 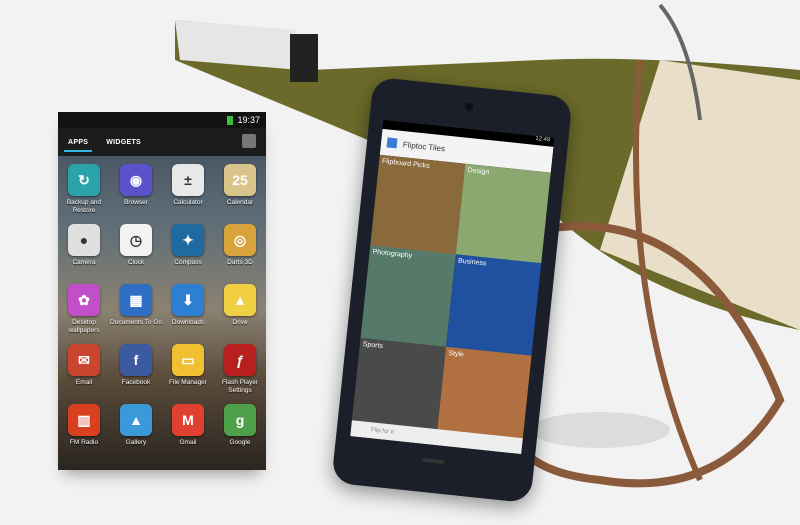 I want to click on app-browser: ◉ Browser, so click(x=136, y=194).